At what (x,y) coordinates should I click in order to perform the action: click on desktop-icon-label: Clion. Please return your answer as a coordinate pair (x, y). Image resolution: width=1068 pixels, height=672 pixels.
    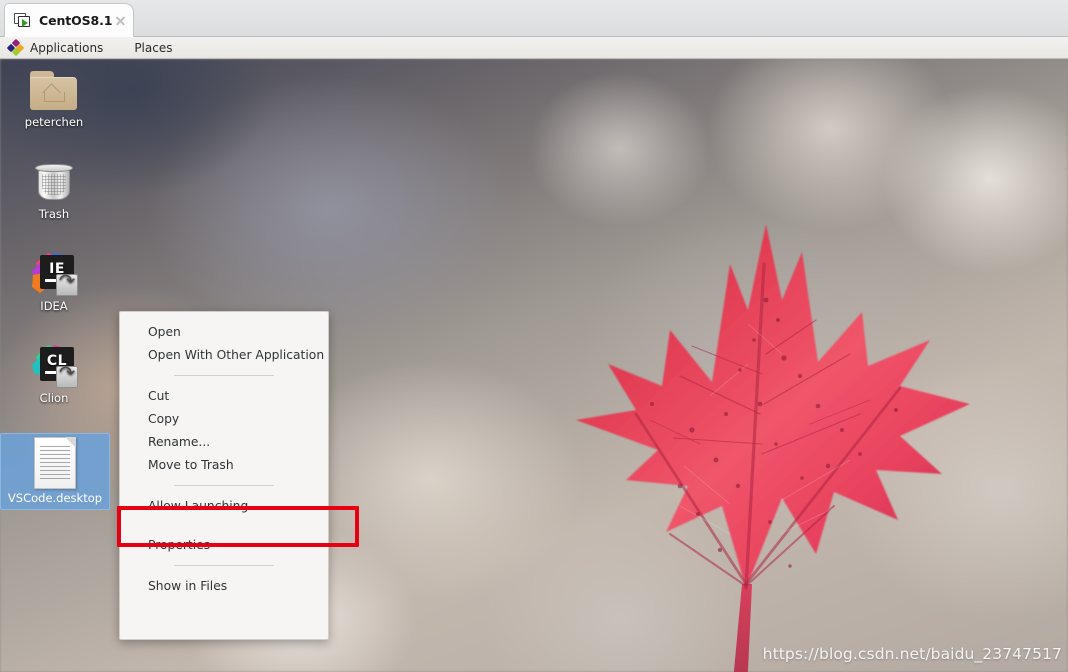
    Looking at the image, I should click on (54, 398).